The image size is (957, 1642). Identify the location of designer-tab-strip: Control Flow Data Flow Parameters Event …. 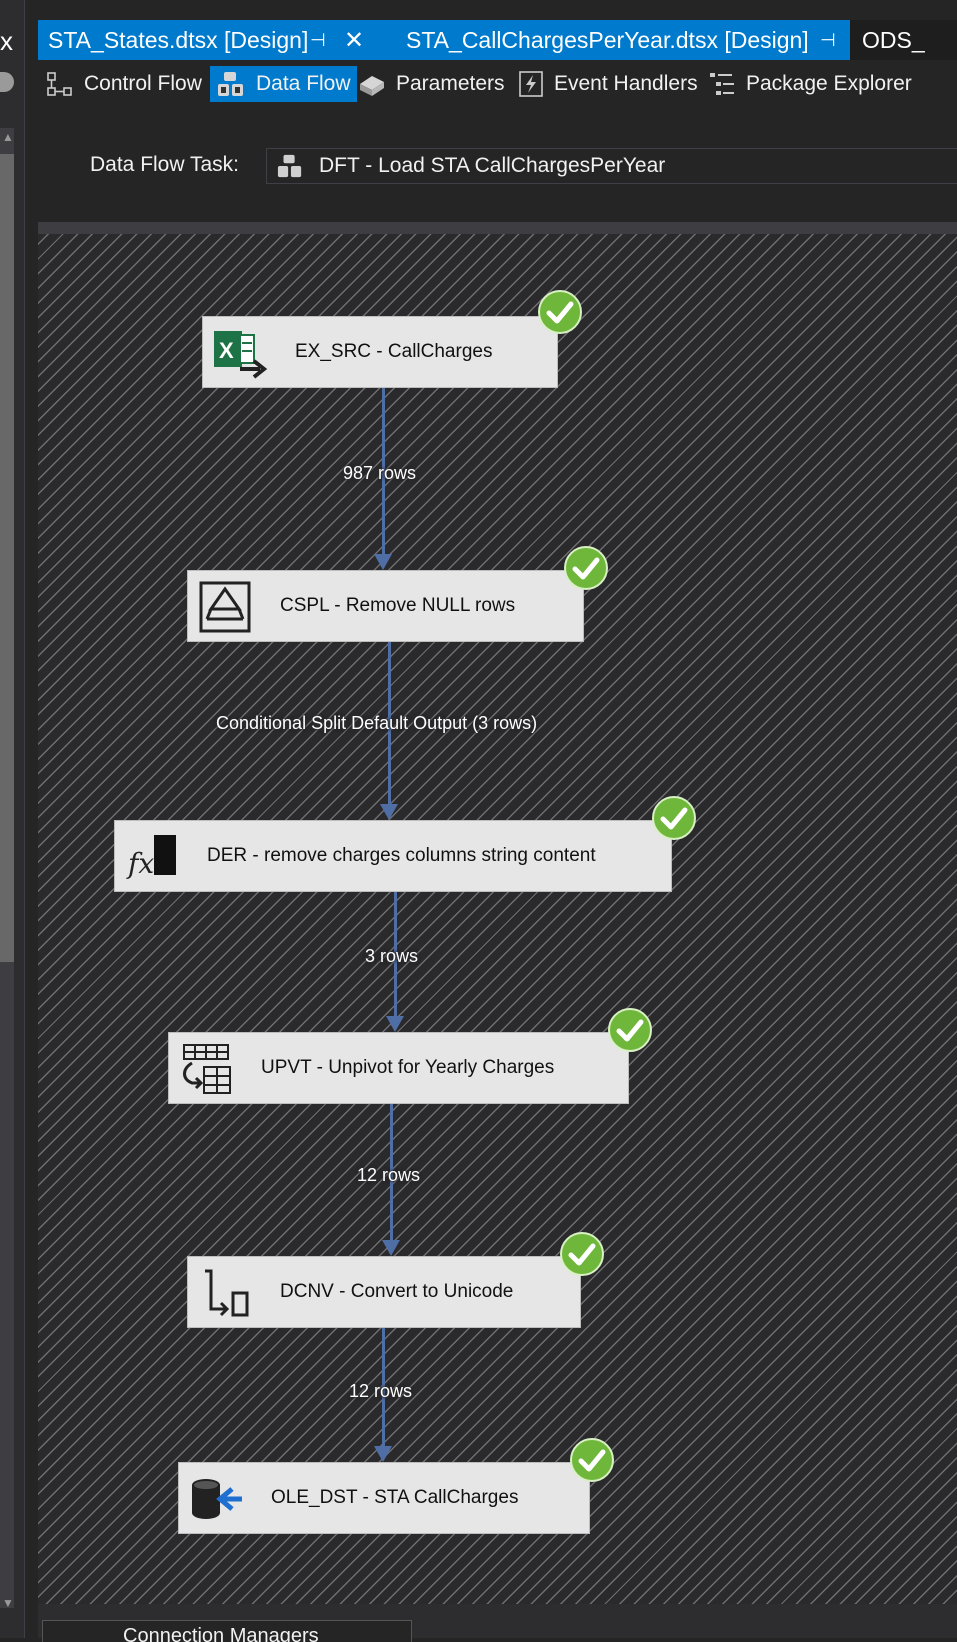
(497, 84).